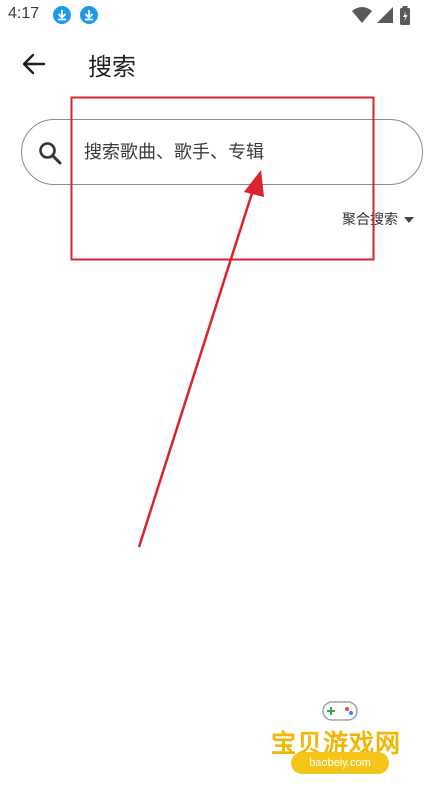  Describe the element at coordinates (340, 711) in the screenshot. I see `gamepad-icon` at that location.